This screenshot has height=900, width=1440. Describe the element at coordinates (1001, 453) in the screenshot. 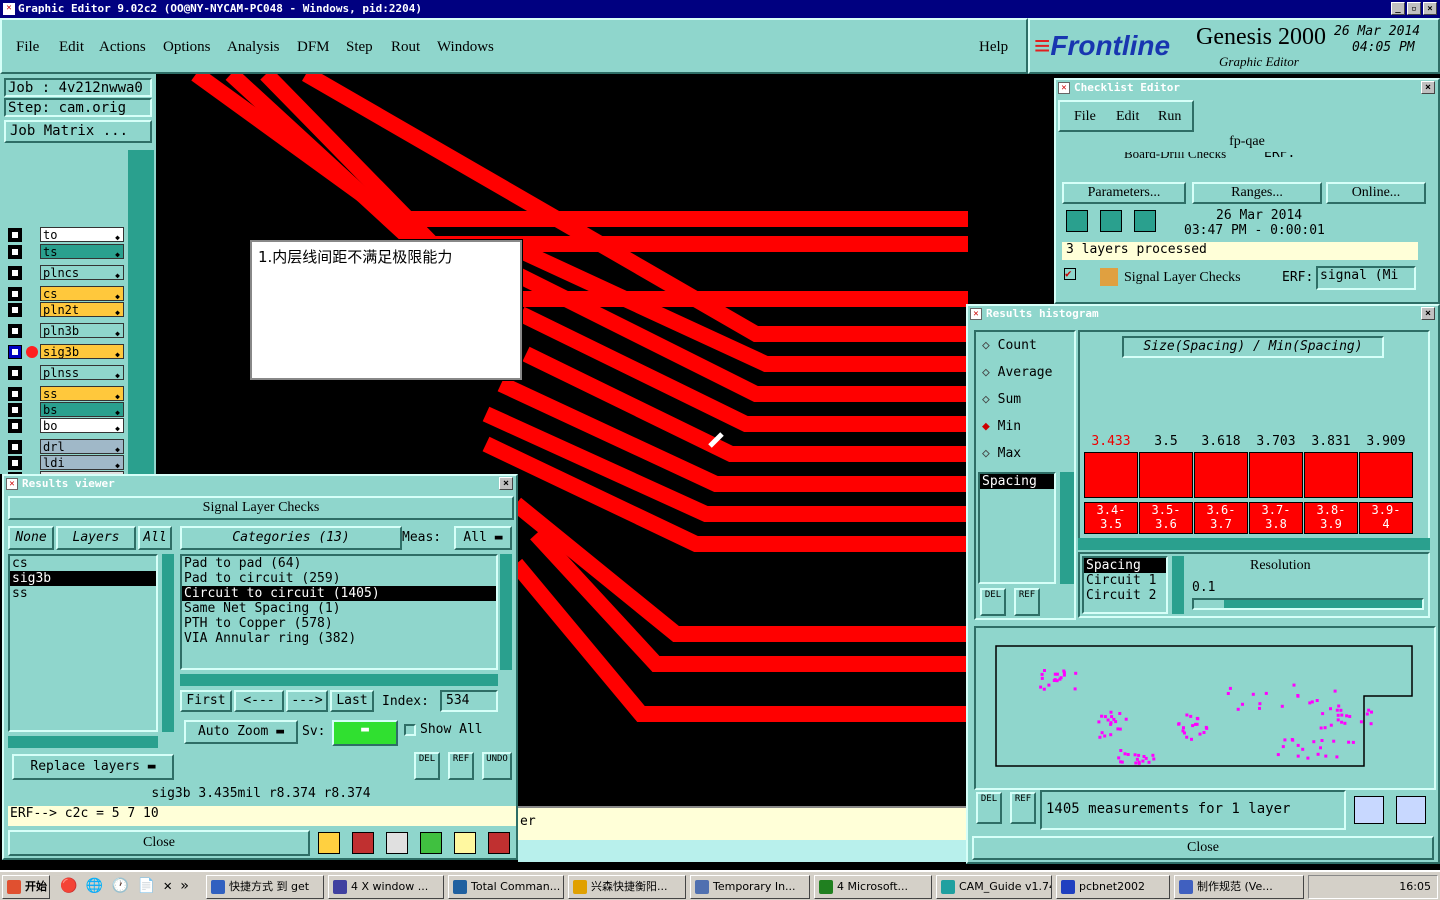

I see `stat-option-max: ◇ Max` at that location.